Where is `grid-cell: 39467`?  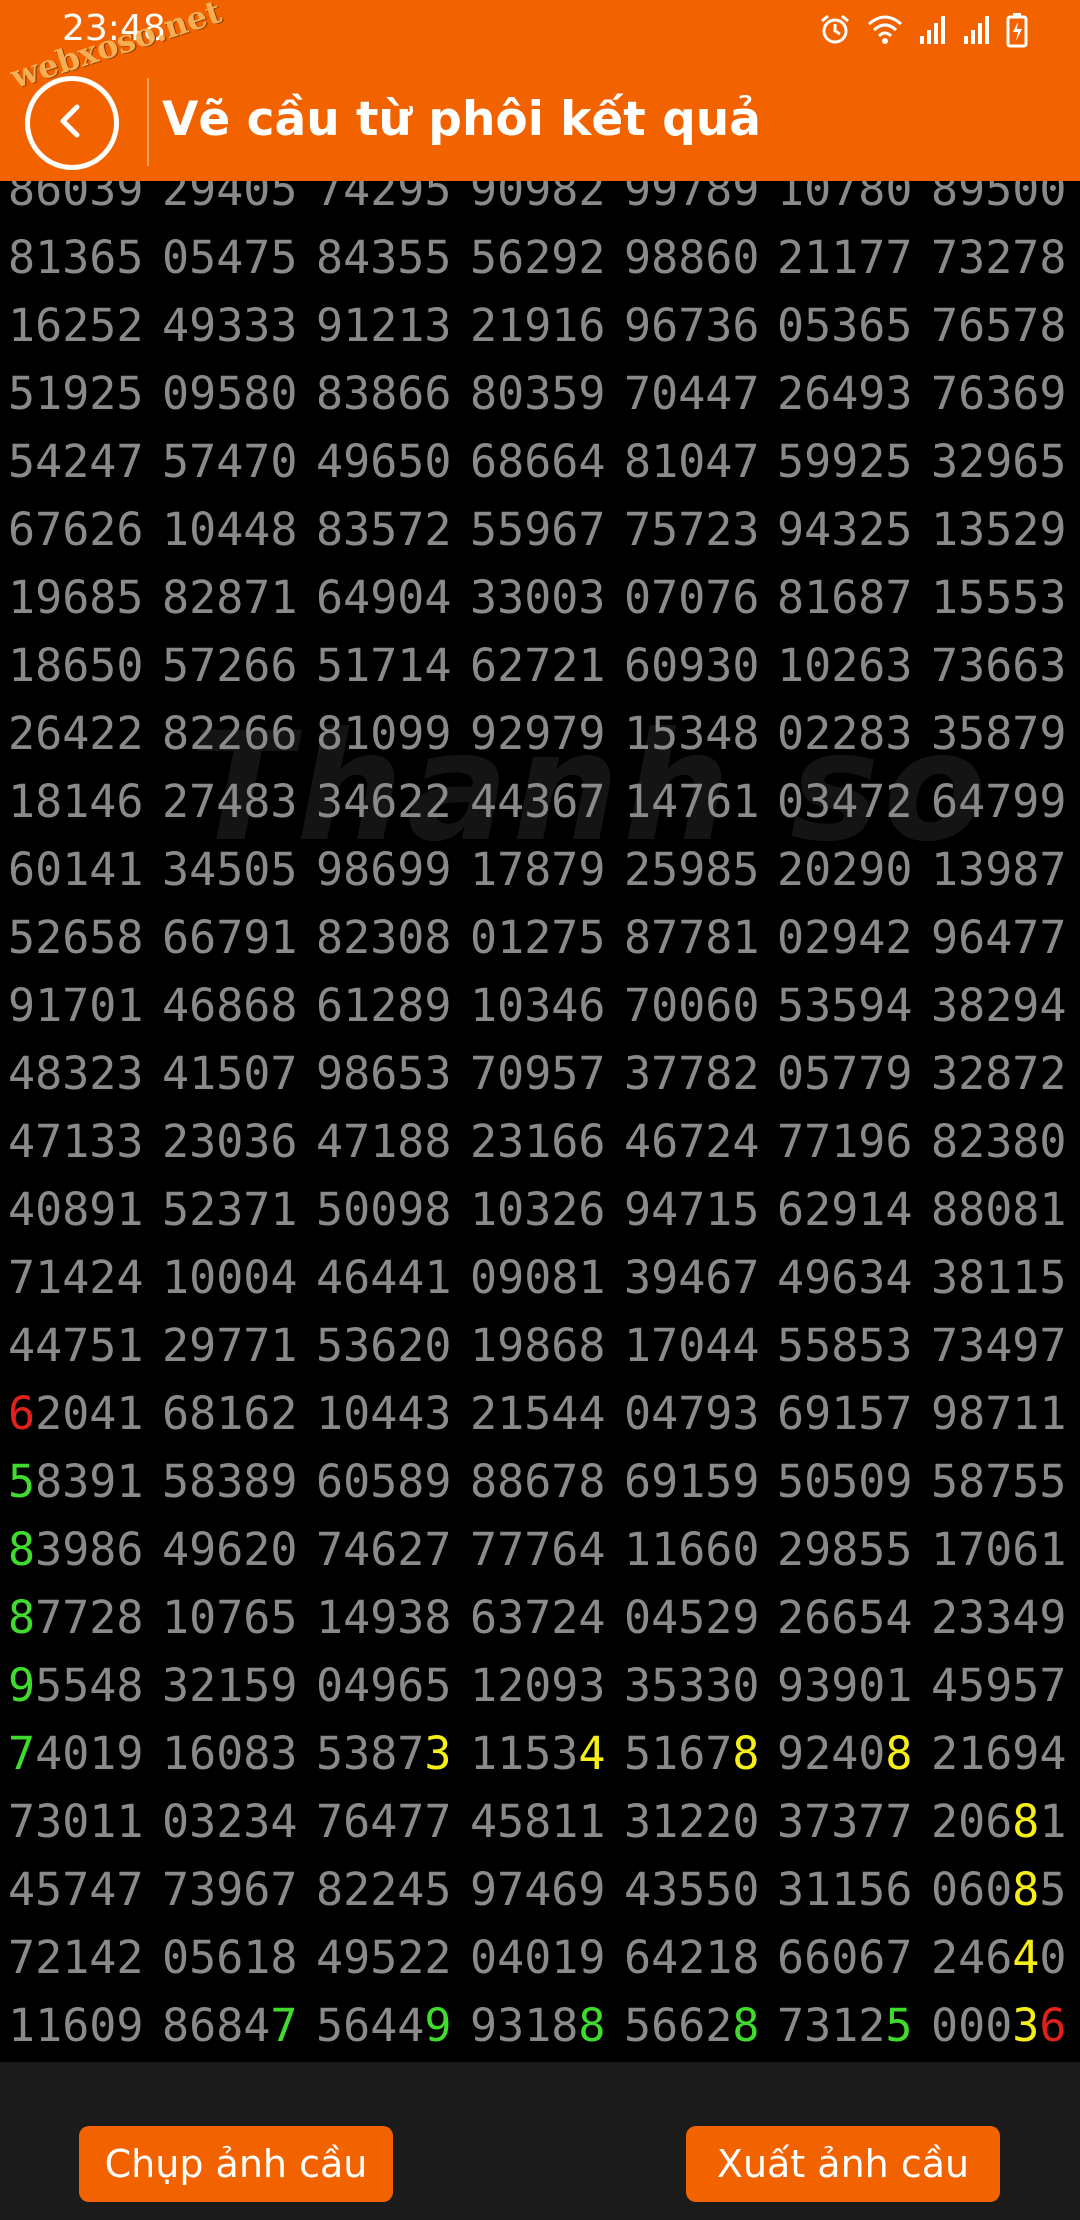 grid-cell: 39467 is located at coordinates (691, 1277).